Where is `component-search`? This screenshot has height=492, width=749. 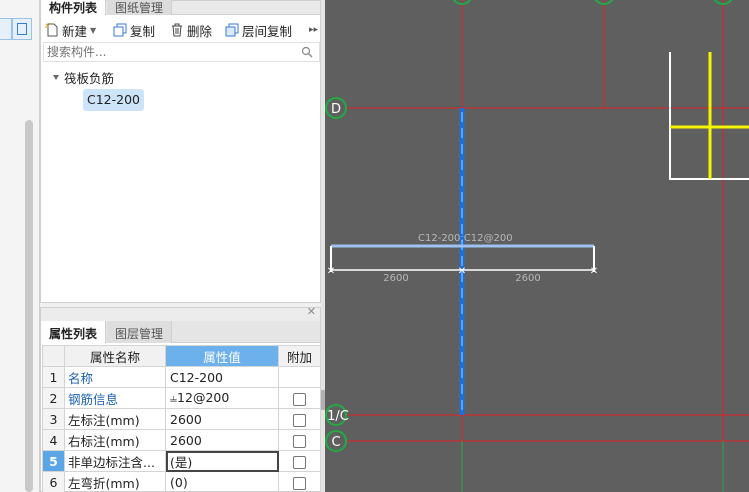 component-search is located at coordinates (181, 52).